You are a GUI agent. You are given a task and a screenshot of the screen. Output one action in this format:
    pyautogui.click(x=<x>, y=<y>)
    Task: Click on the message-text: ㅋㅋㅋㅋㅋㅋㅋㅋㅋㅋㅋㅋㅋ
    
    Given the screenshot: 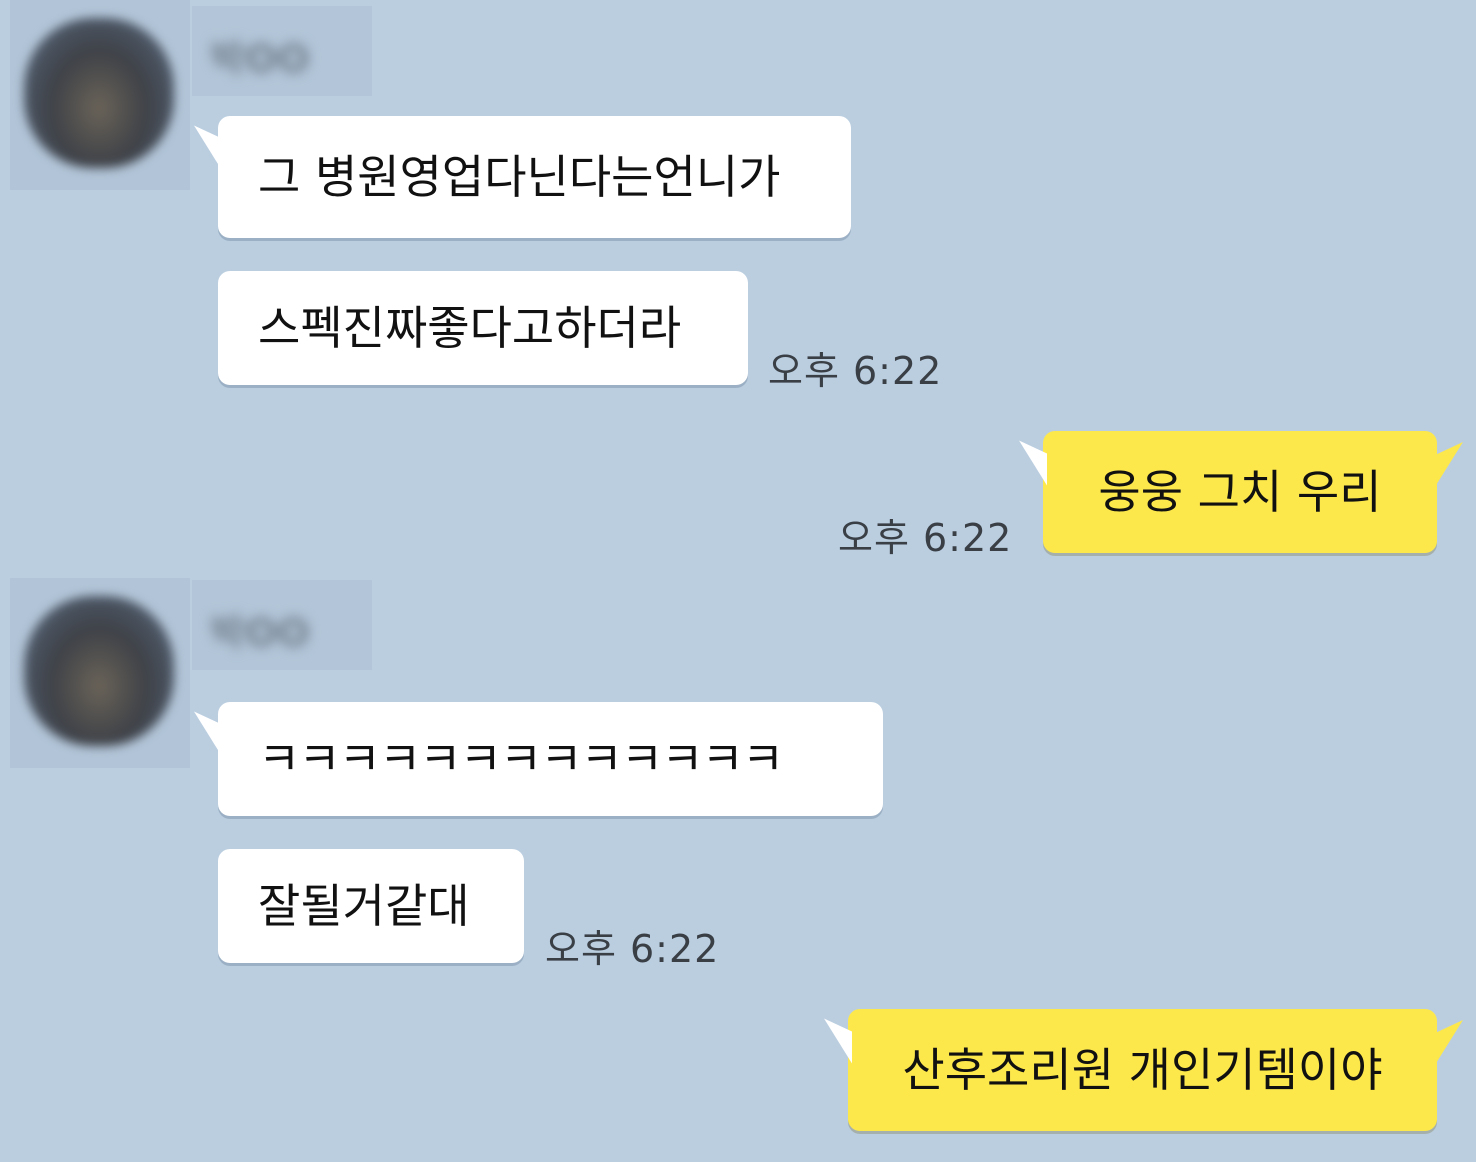 What is the action you would take?
    pyautogui.click(x=521, y=759)
    